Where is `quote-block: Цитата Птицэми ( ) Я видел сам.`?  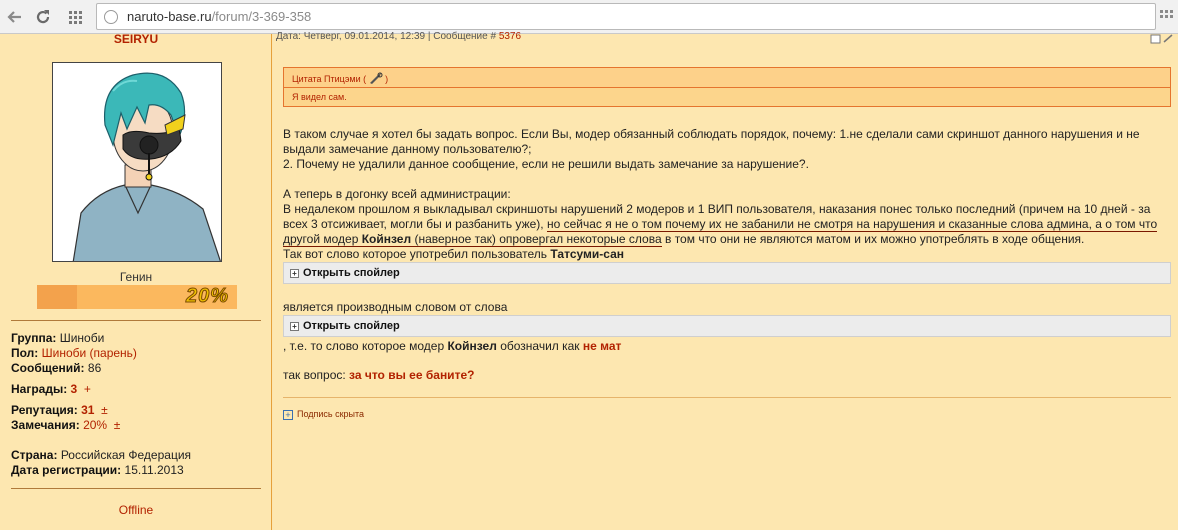
quote-block: Цитата Птицэми ( ) Я видел сам. is located at coordinates (727, 87).